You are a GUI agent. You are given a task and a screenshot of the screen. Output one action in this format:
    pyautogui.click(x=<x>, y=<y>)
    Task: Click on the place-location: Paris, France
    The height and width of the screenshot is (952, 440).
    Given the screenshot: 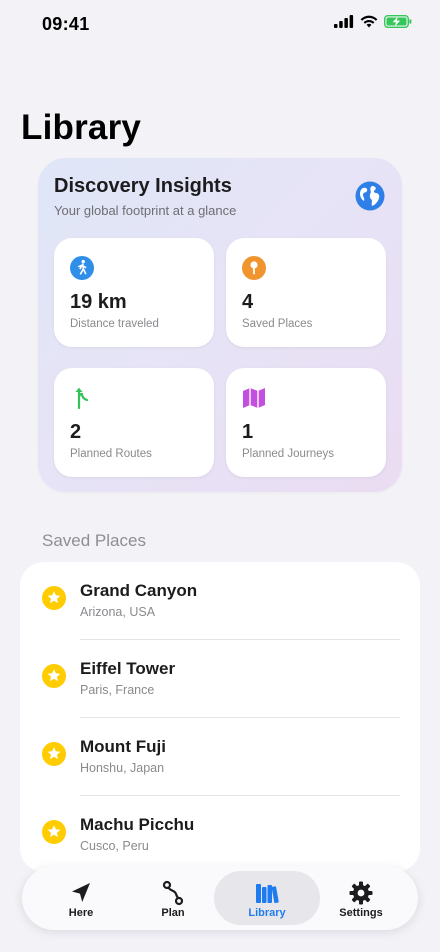 What is the action you would take?
    pyautogui.click(x=117, y=690)
    